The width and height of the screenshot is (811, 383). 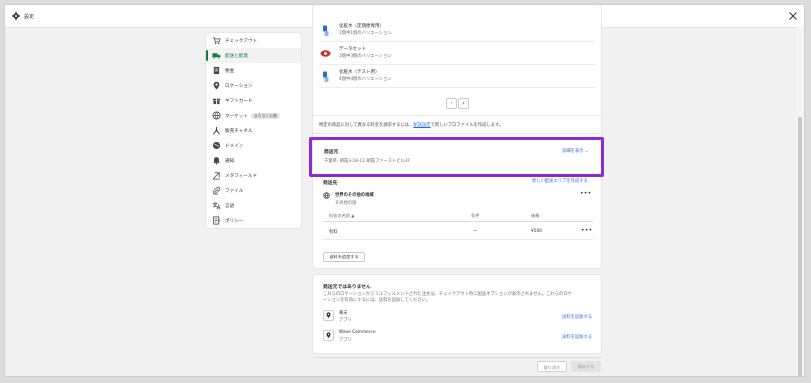 I want to click on add-rate-button: 送料を追加する, so click(x=344, y=257).